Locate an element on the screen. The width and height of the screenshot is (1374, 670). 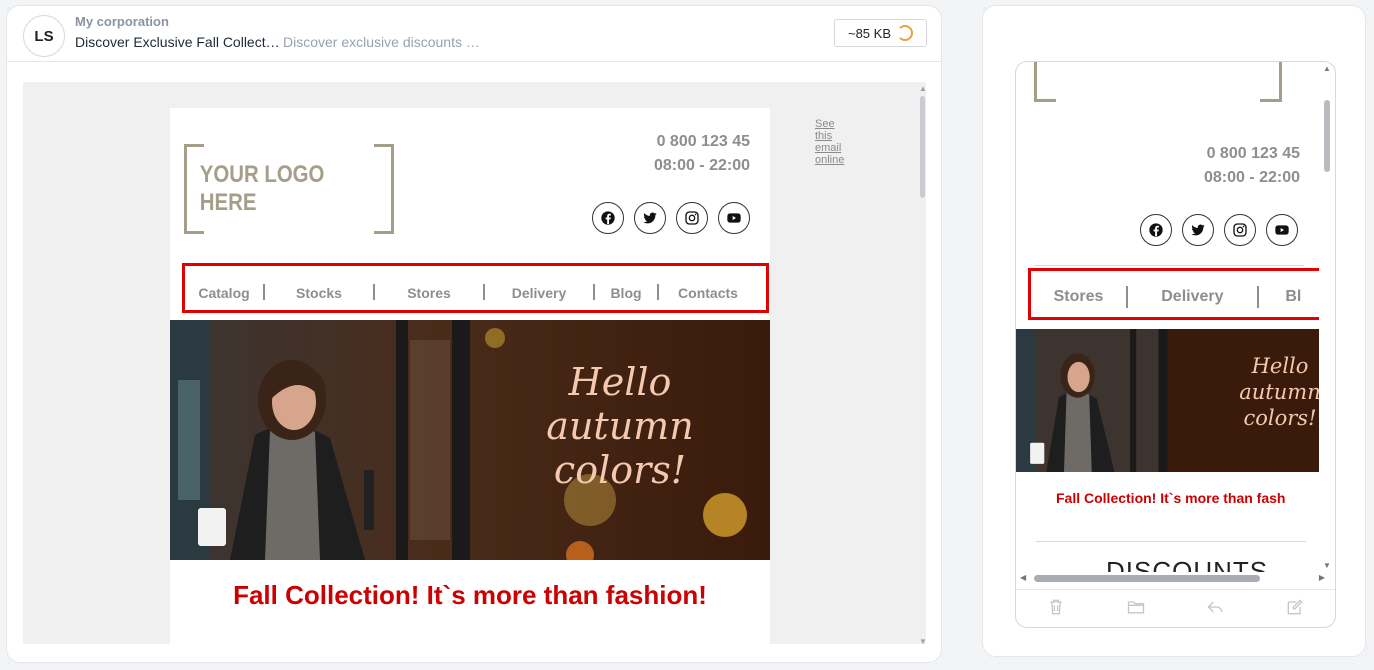
mobile-horizontal-scrollbar: ◀ ▶ is located at coordinates (1170, 579).